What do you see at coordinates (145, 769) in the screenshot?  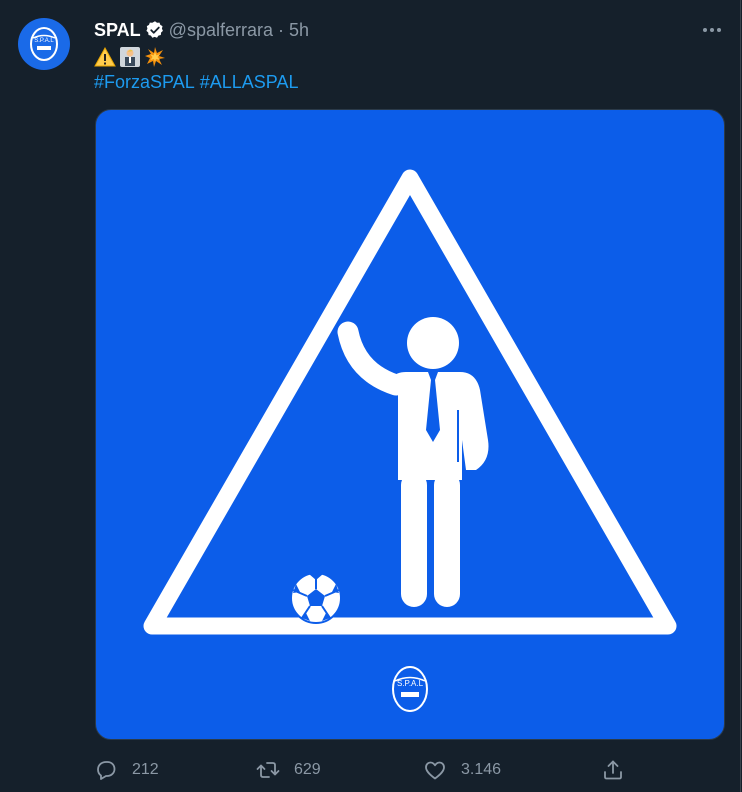 I see `reply-count: 212` at bounding box center [145, 769].